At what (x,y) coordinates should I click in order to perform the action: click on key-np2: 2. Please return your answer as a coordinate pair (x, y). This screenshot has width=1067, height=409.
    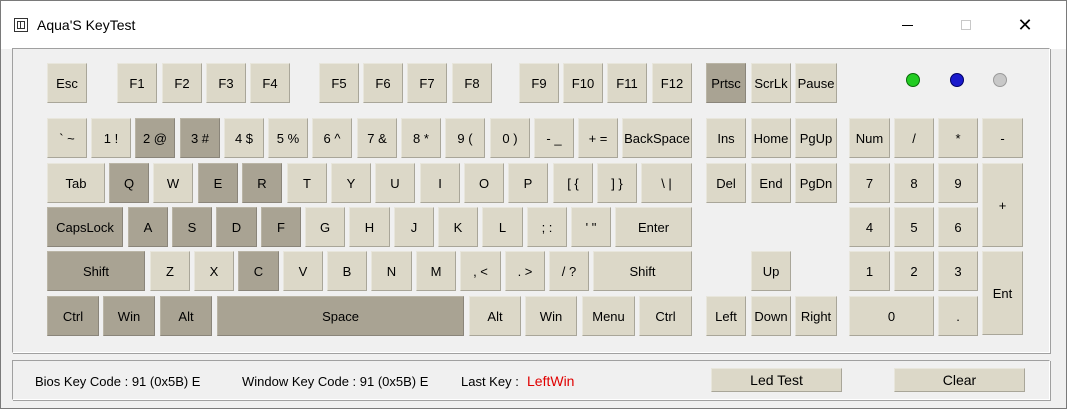
    Looking at the image, I should click on (914, 271).